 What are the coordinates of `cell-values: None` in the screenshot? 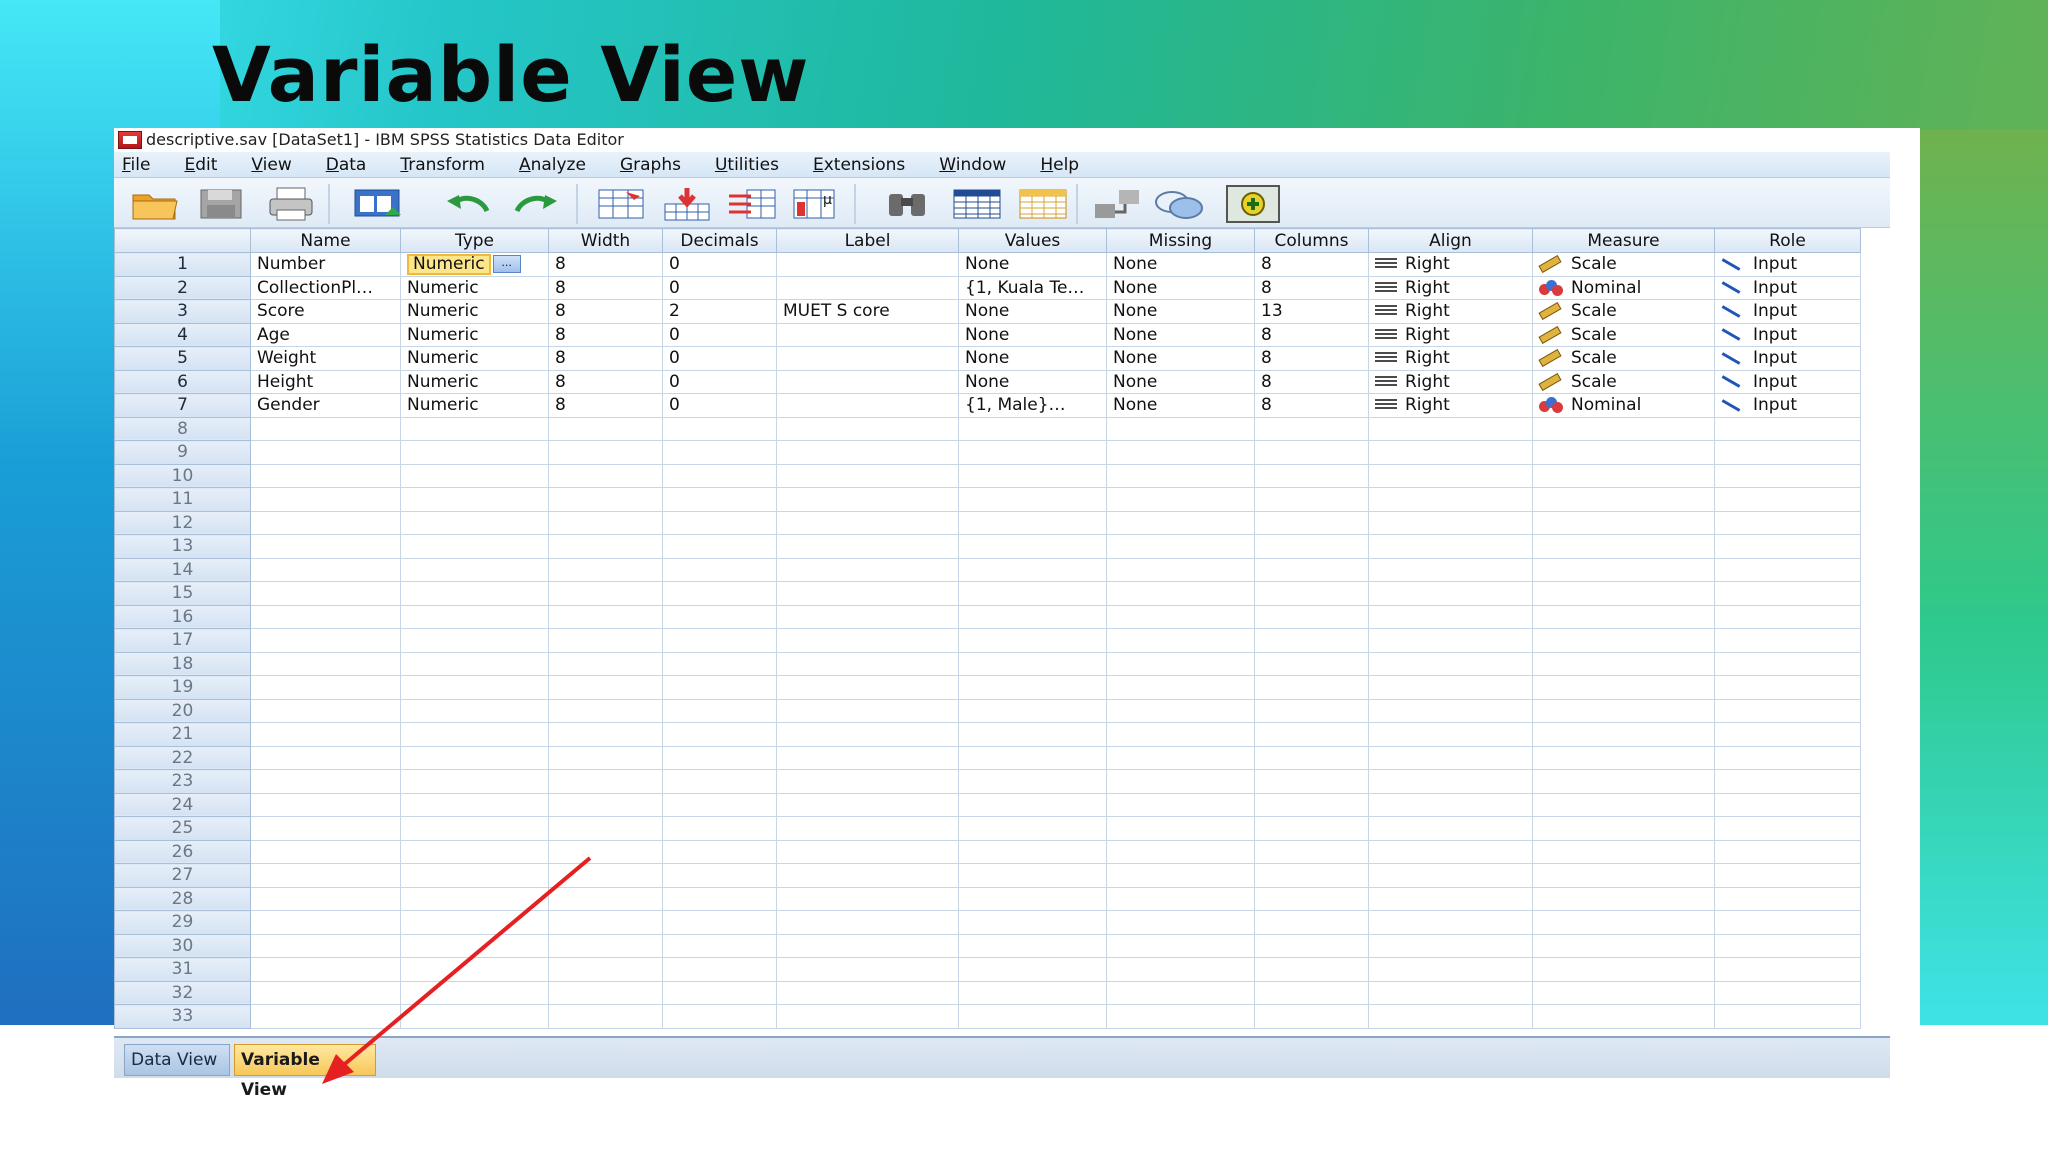 It's located at (1032, 381).